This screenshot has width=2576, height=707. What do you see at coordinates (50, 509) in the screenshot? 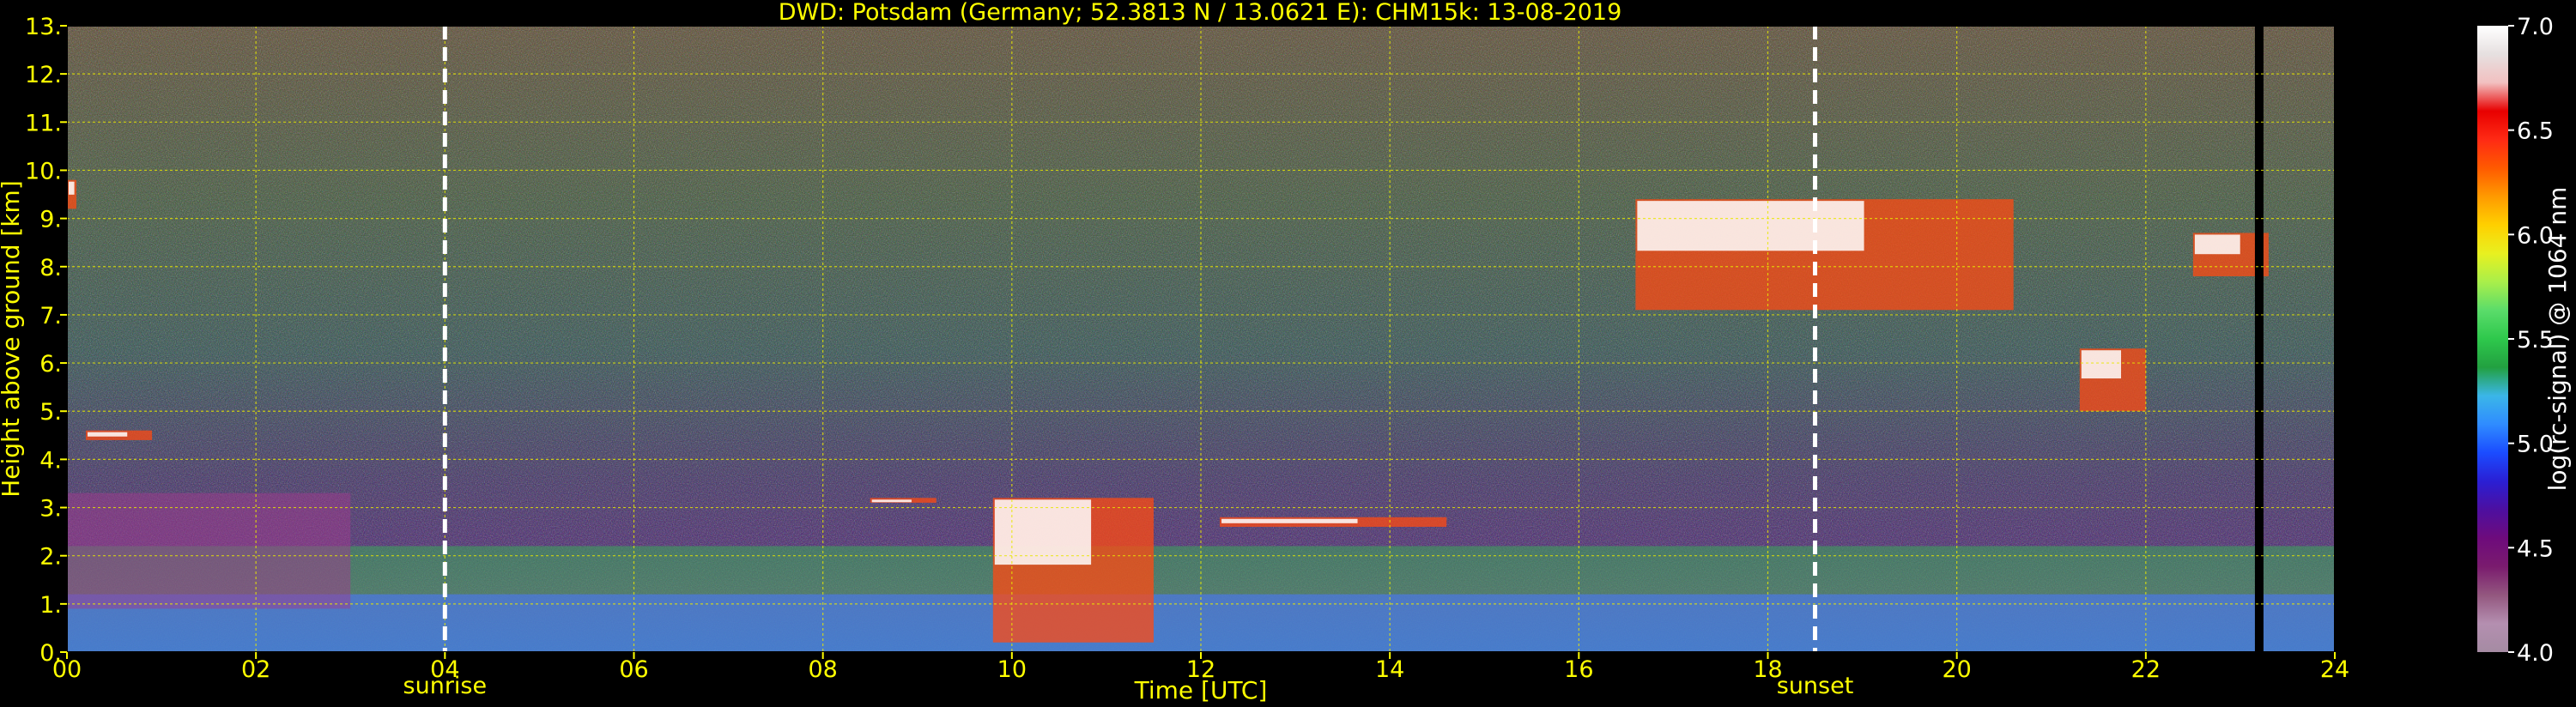
I see `y-tick-label: 3.` at bounding box center [50, 509].